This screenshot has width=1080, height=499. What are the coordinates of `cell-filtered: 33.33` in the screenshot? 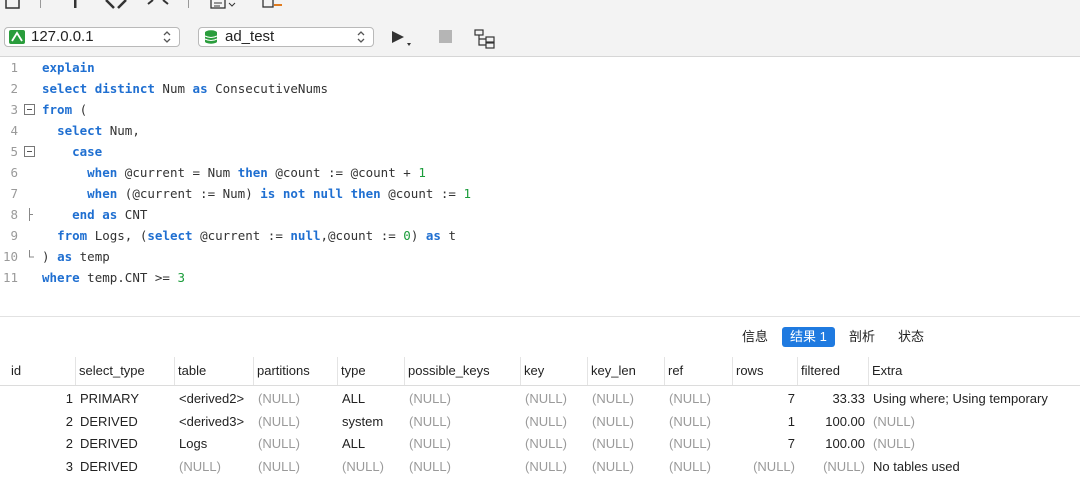 It's located at (848, 399).